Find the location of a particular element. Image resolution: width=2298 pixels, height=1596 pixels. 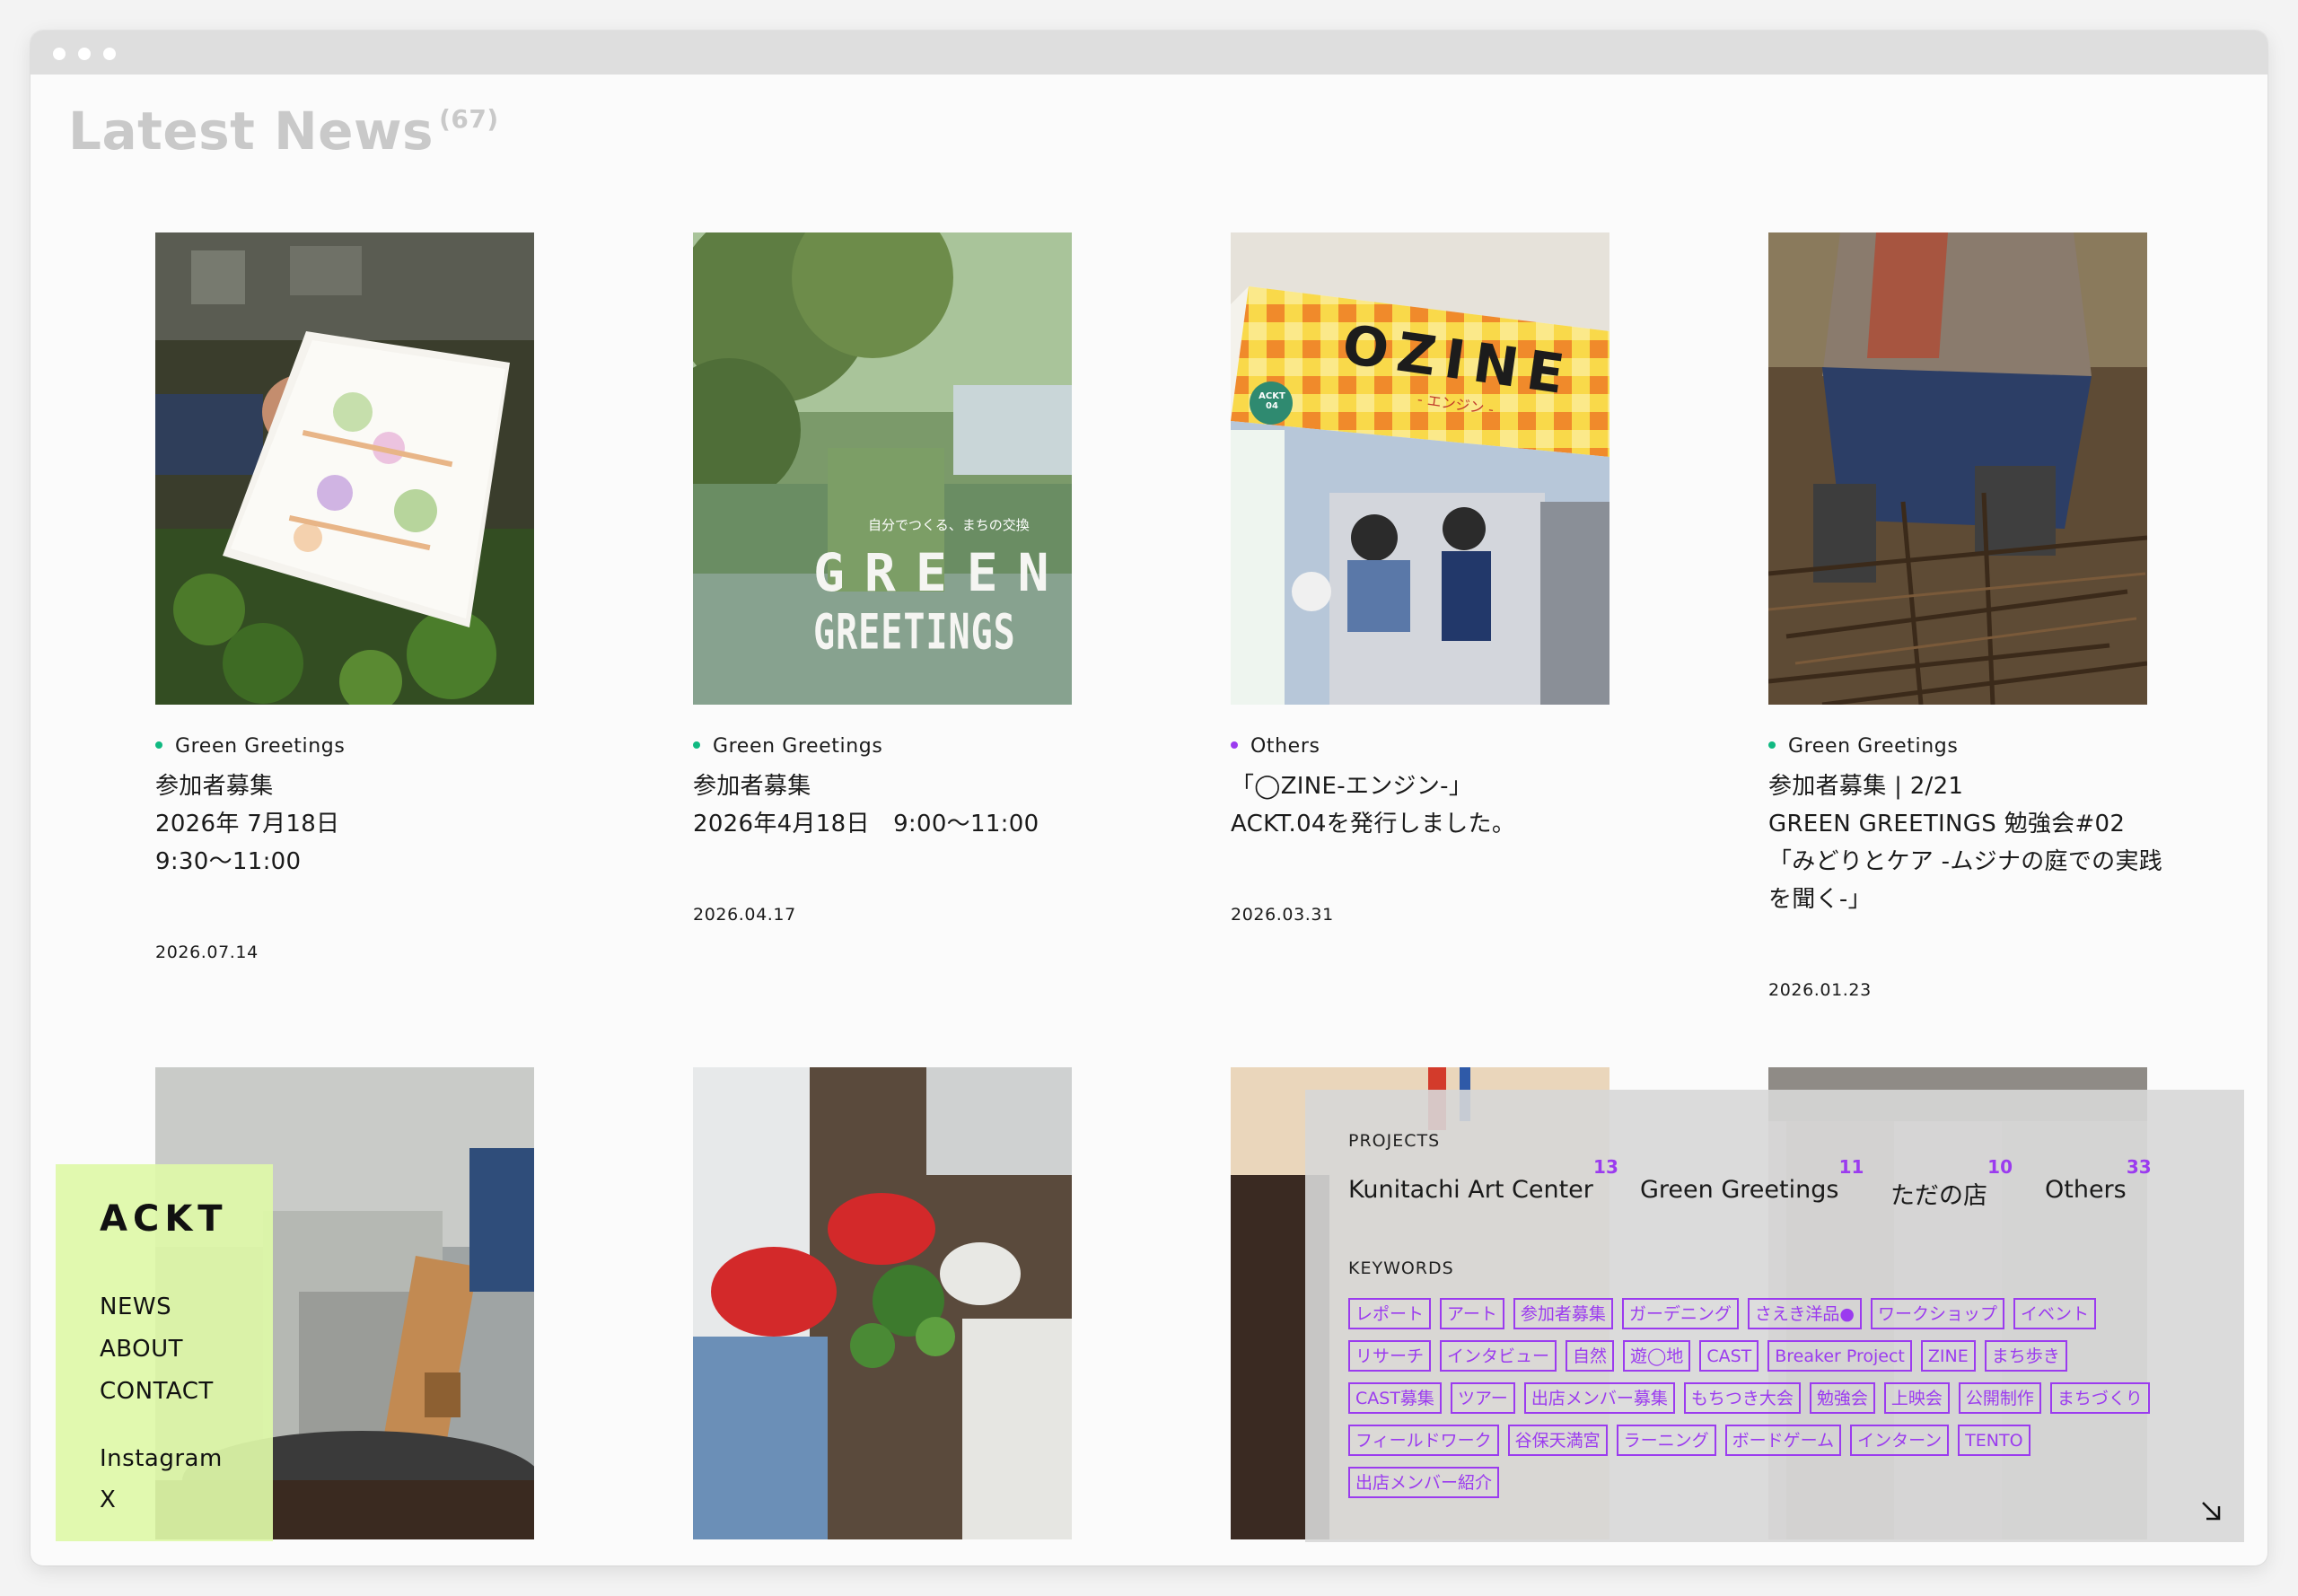

site-logo: ACKT is located at coordinates (164, 1219).